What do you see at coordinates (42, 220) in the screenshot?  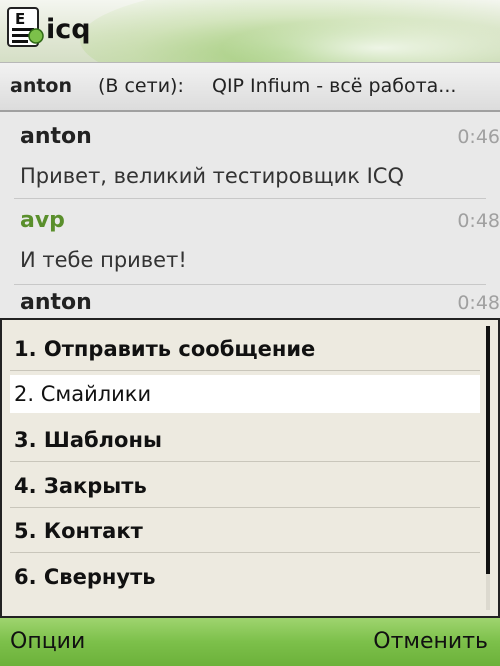 I see `message-author: avp` at bounding box center [42, 220].